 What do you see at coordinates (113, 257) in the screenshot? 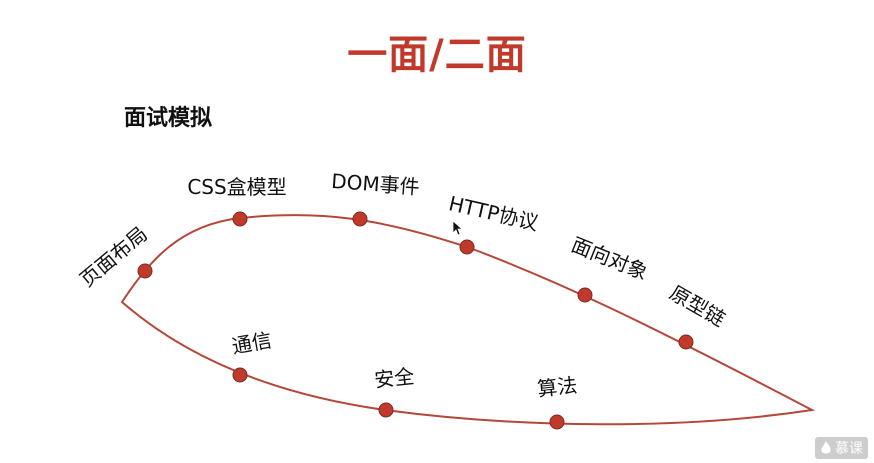
I see `upper-node-label-0: 页面布局` at bounding box center [113, 257].